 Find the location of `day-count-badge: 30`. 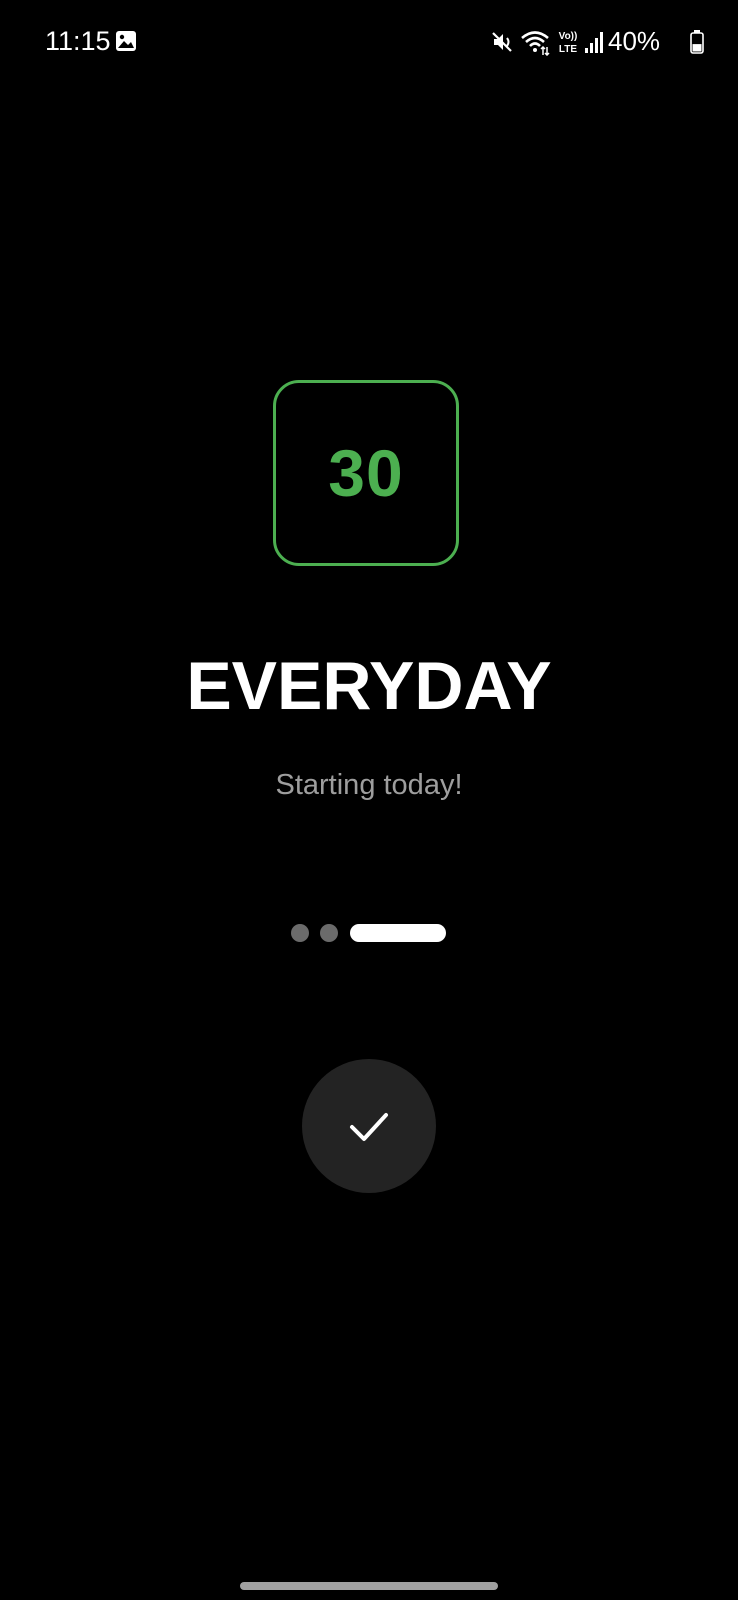

day-count-badge: 30 is located at coordinates (366, 473).